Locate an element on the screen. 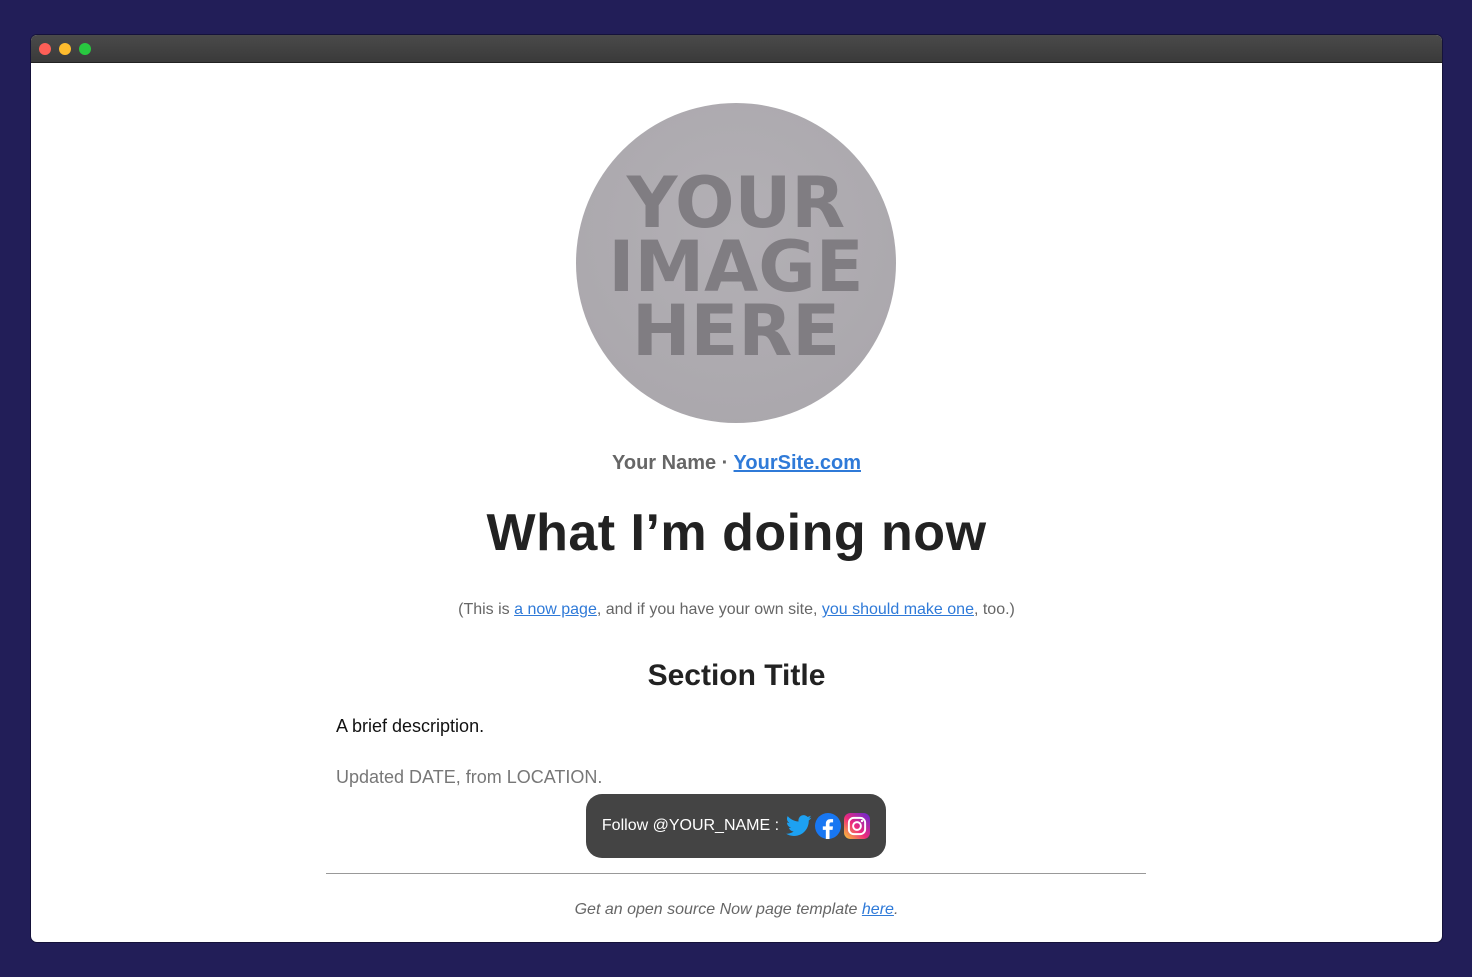 Image resolution: width=1472 pixels, height=977 pixels. follow-box: Follow @YOUR_NAME : is located at coordinates (736, 826).